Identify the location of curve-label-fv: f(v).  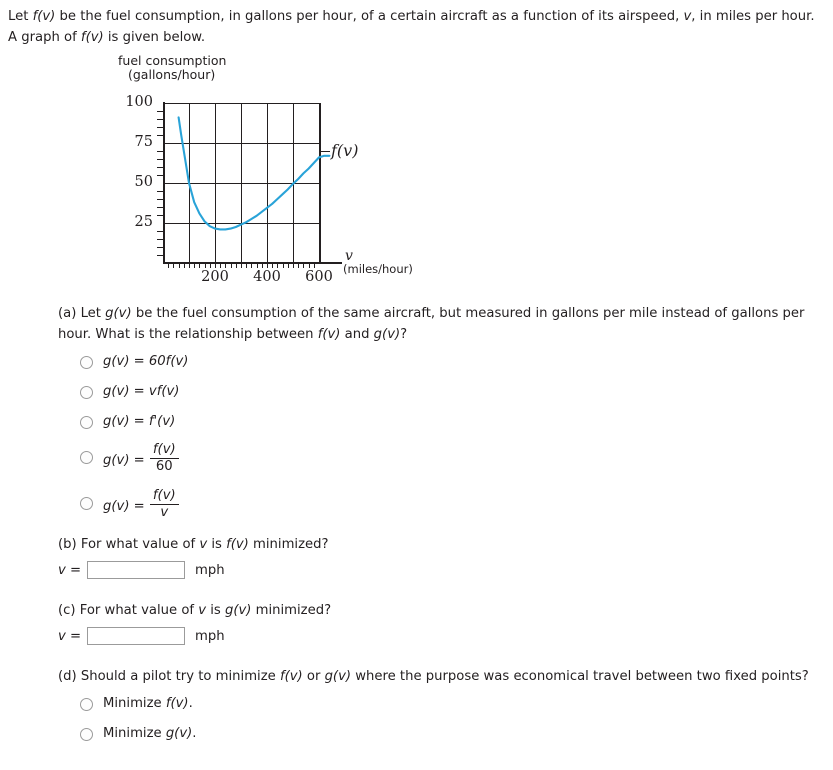
(345, 150).